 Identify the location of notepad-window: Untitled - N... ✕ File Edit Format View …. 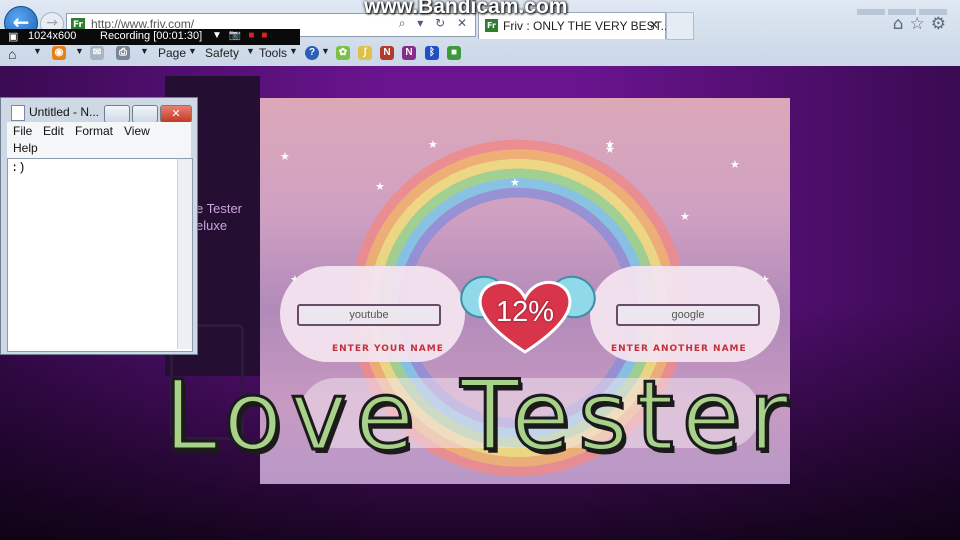
(99, 226).